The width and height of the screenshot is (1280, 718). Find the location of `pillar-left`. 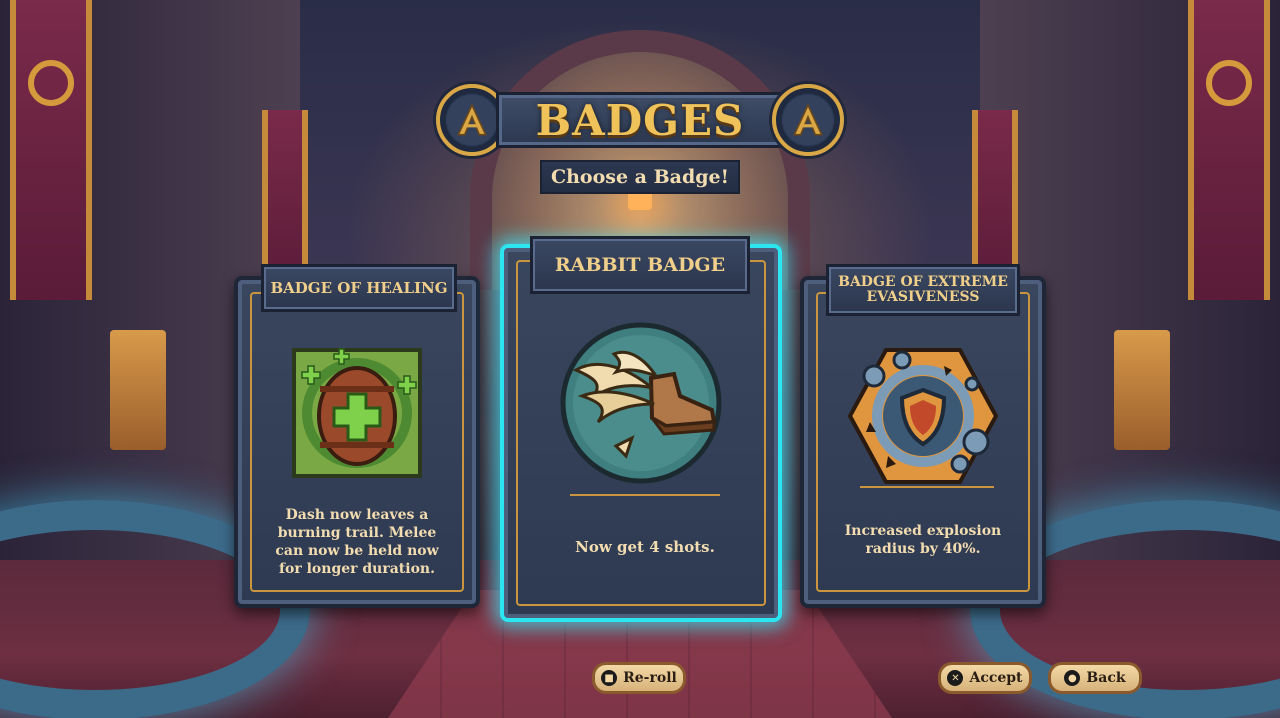

pillar-left is located at coordinates (138, 390).